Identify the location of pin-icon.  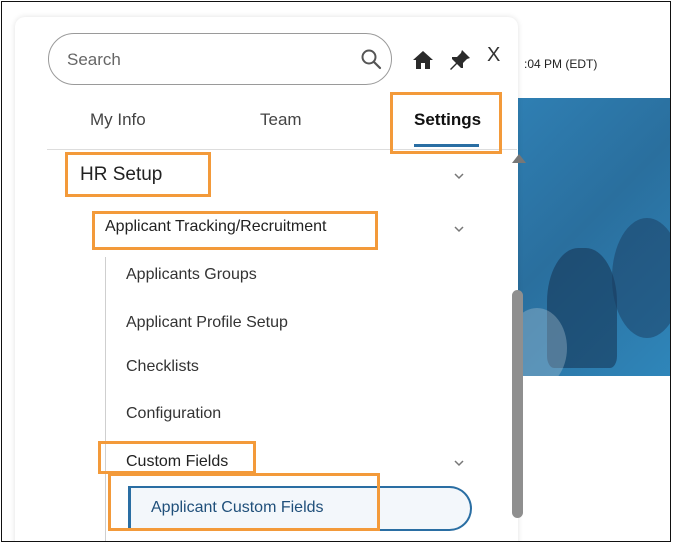
(460, 60).